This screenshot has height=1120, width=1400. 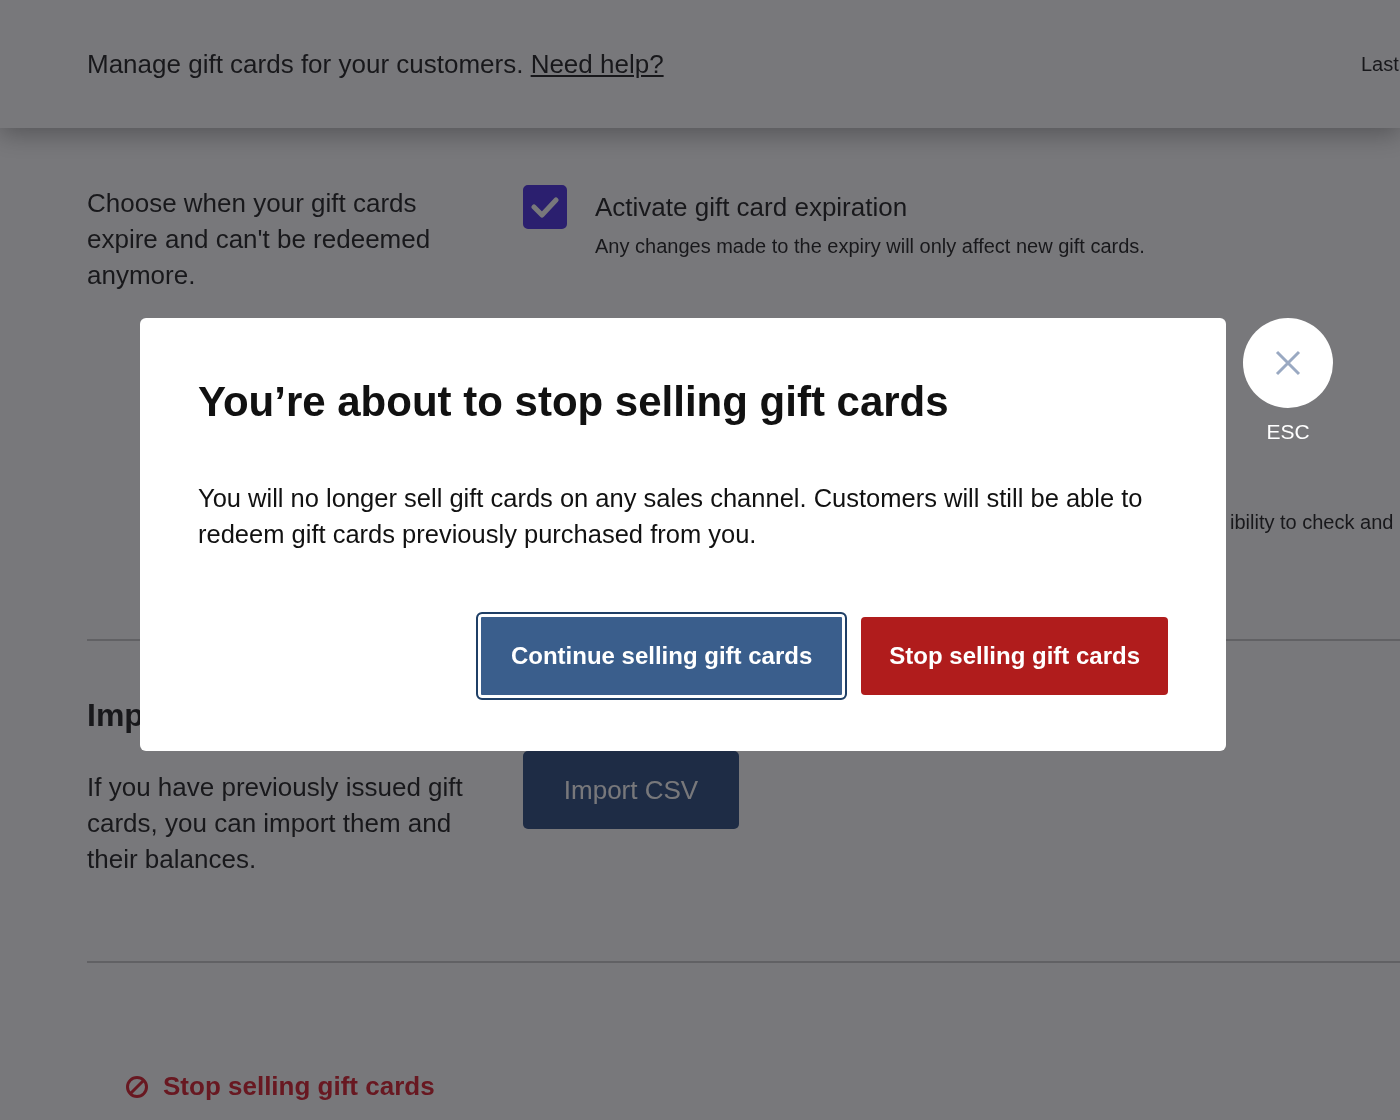 What do you see at coordinates (280, 1086) in the screenshot?
I see `stop-selling-link: Stop selling gift cards` at bounding box center [280, 1086].